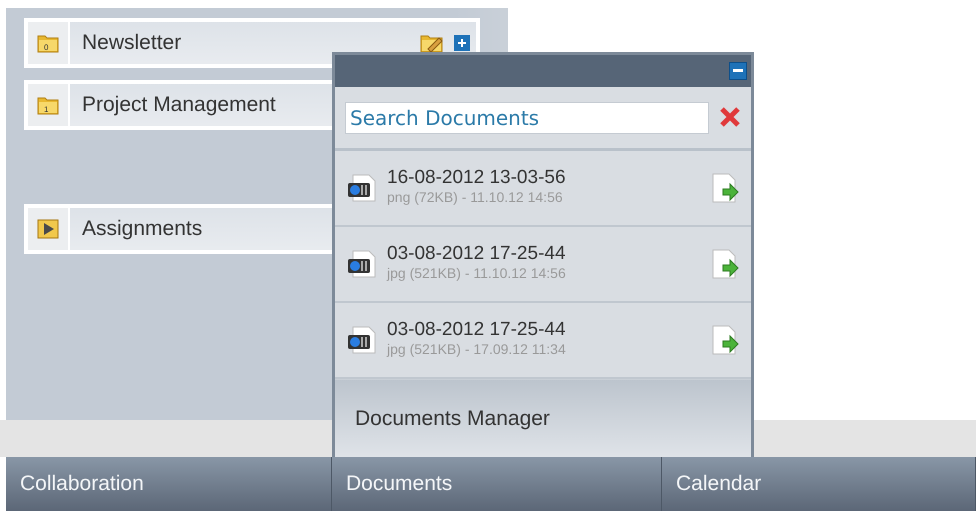  What do you see at coordinates (476, 178) in the screenshot?
I see `file-name: 16-08-2012 13-03-56` at bounding box center [476, 178].